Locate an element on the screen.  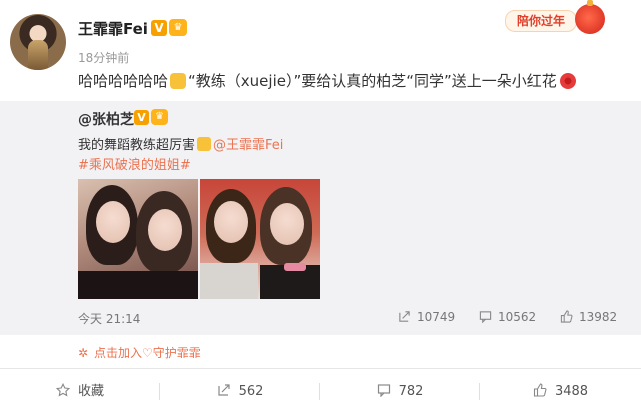
repost-count: 562 is located at coordinates (251, 391).